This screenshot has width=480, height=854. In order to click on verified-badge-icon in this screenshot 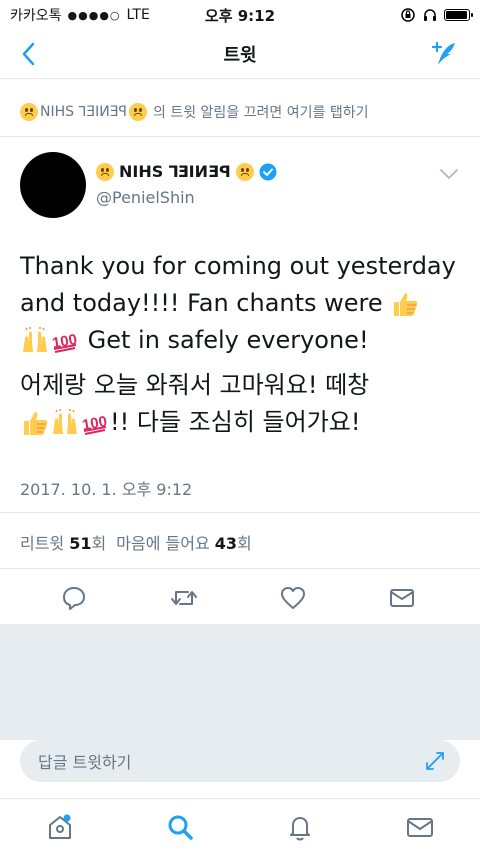, I will do `click(268, 171)`.